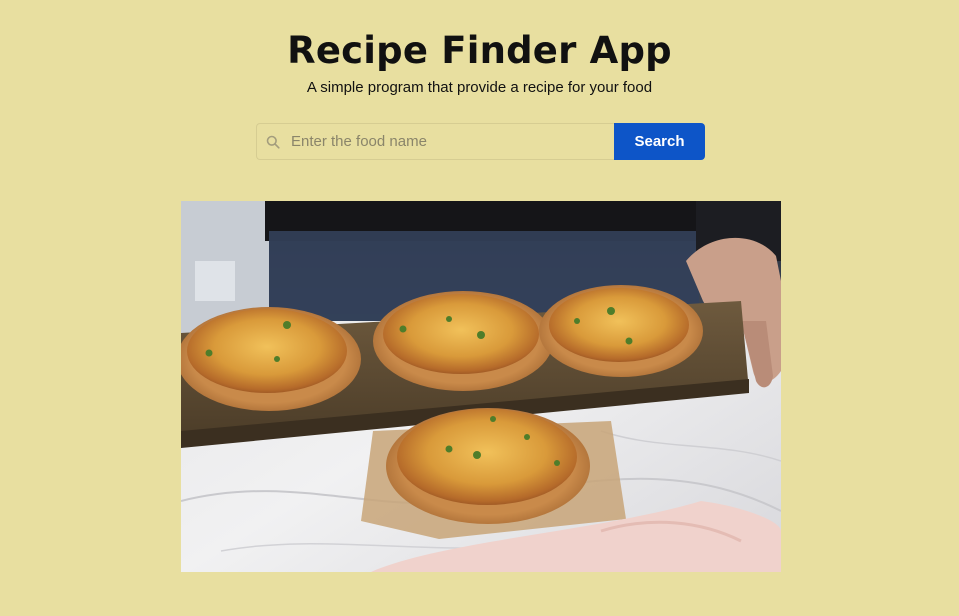 This screenshot has height=616, width=959. What do you see at coordinates (659, 141) in the screenshot?
I see `search-button: Search` at bounding box center [659, 141].